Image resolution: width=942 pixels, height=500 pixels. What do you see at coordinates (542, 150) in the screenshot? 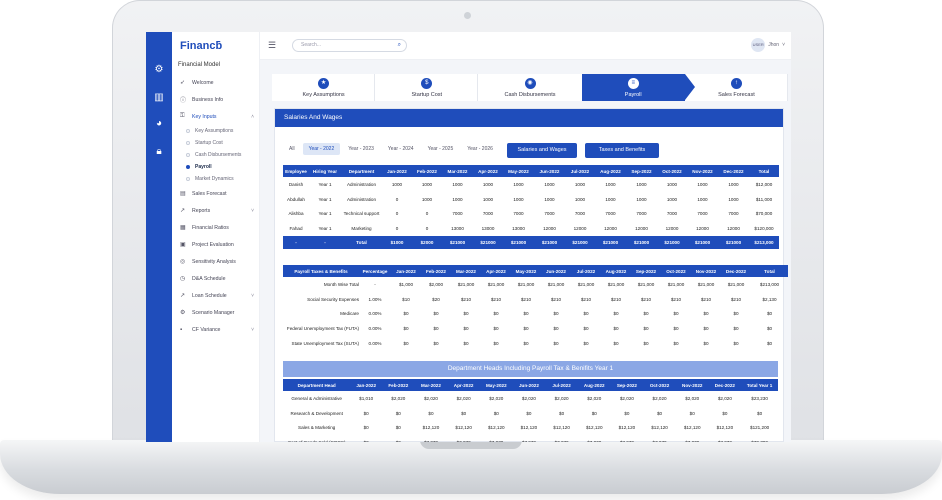
I see `salaries-wages-button: Salaries and Wages` at bounding box center [542, 150].